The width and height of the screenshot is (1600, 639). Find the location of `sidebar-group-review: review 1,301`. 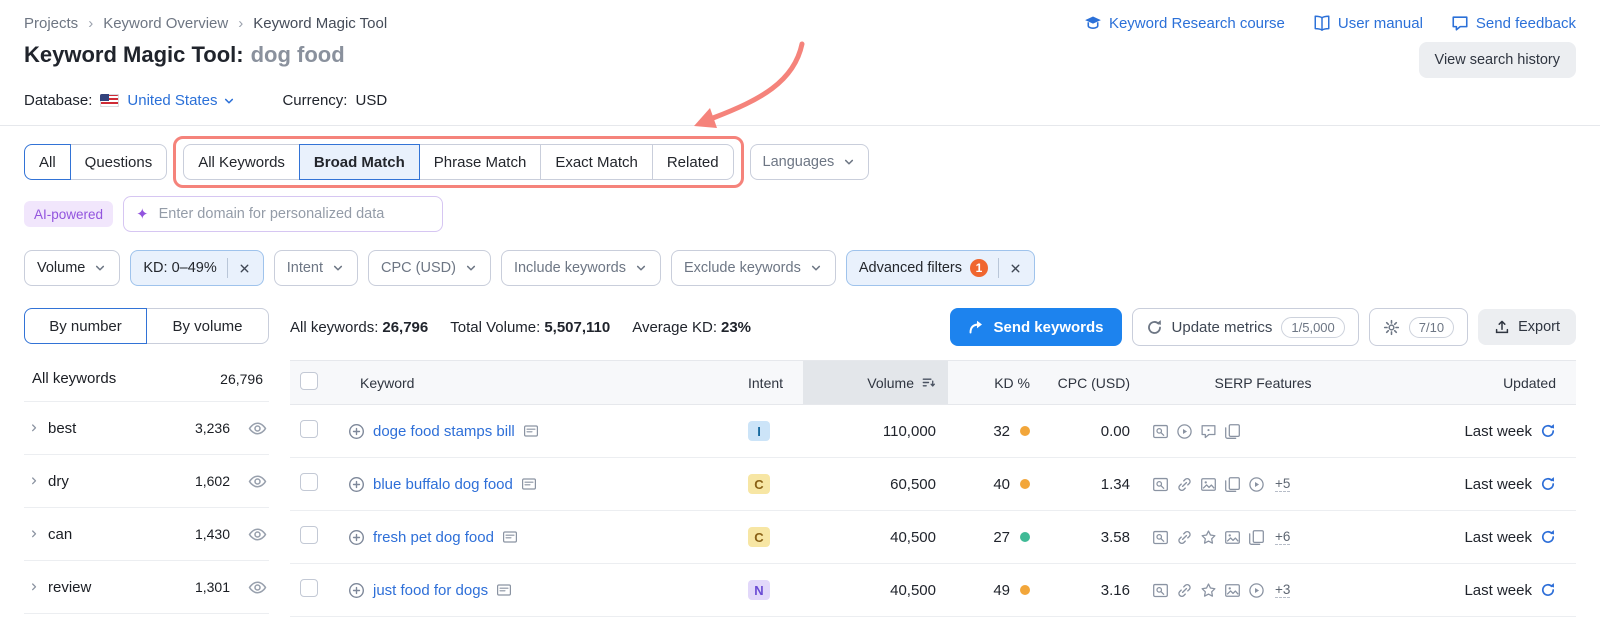

sidebar-group-review: review 1,301 is located at coordinates (146, 587).